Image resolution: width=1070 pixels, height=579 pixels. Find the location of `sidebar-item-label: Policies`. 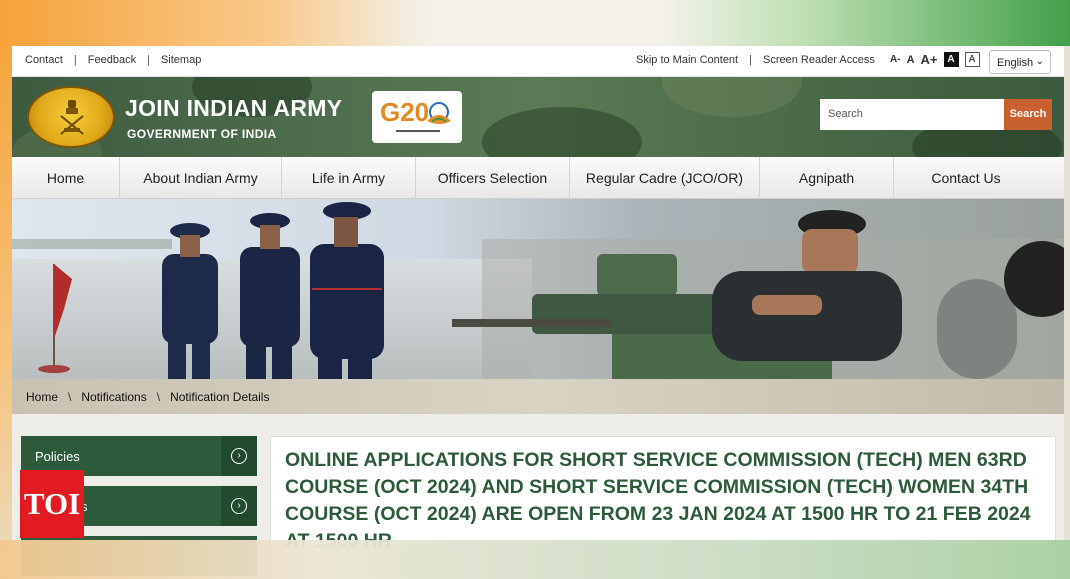

sidebar-item-label: Policies is located at coordinates (57, 456).